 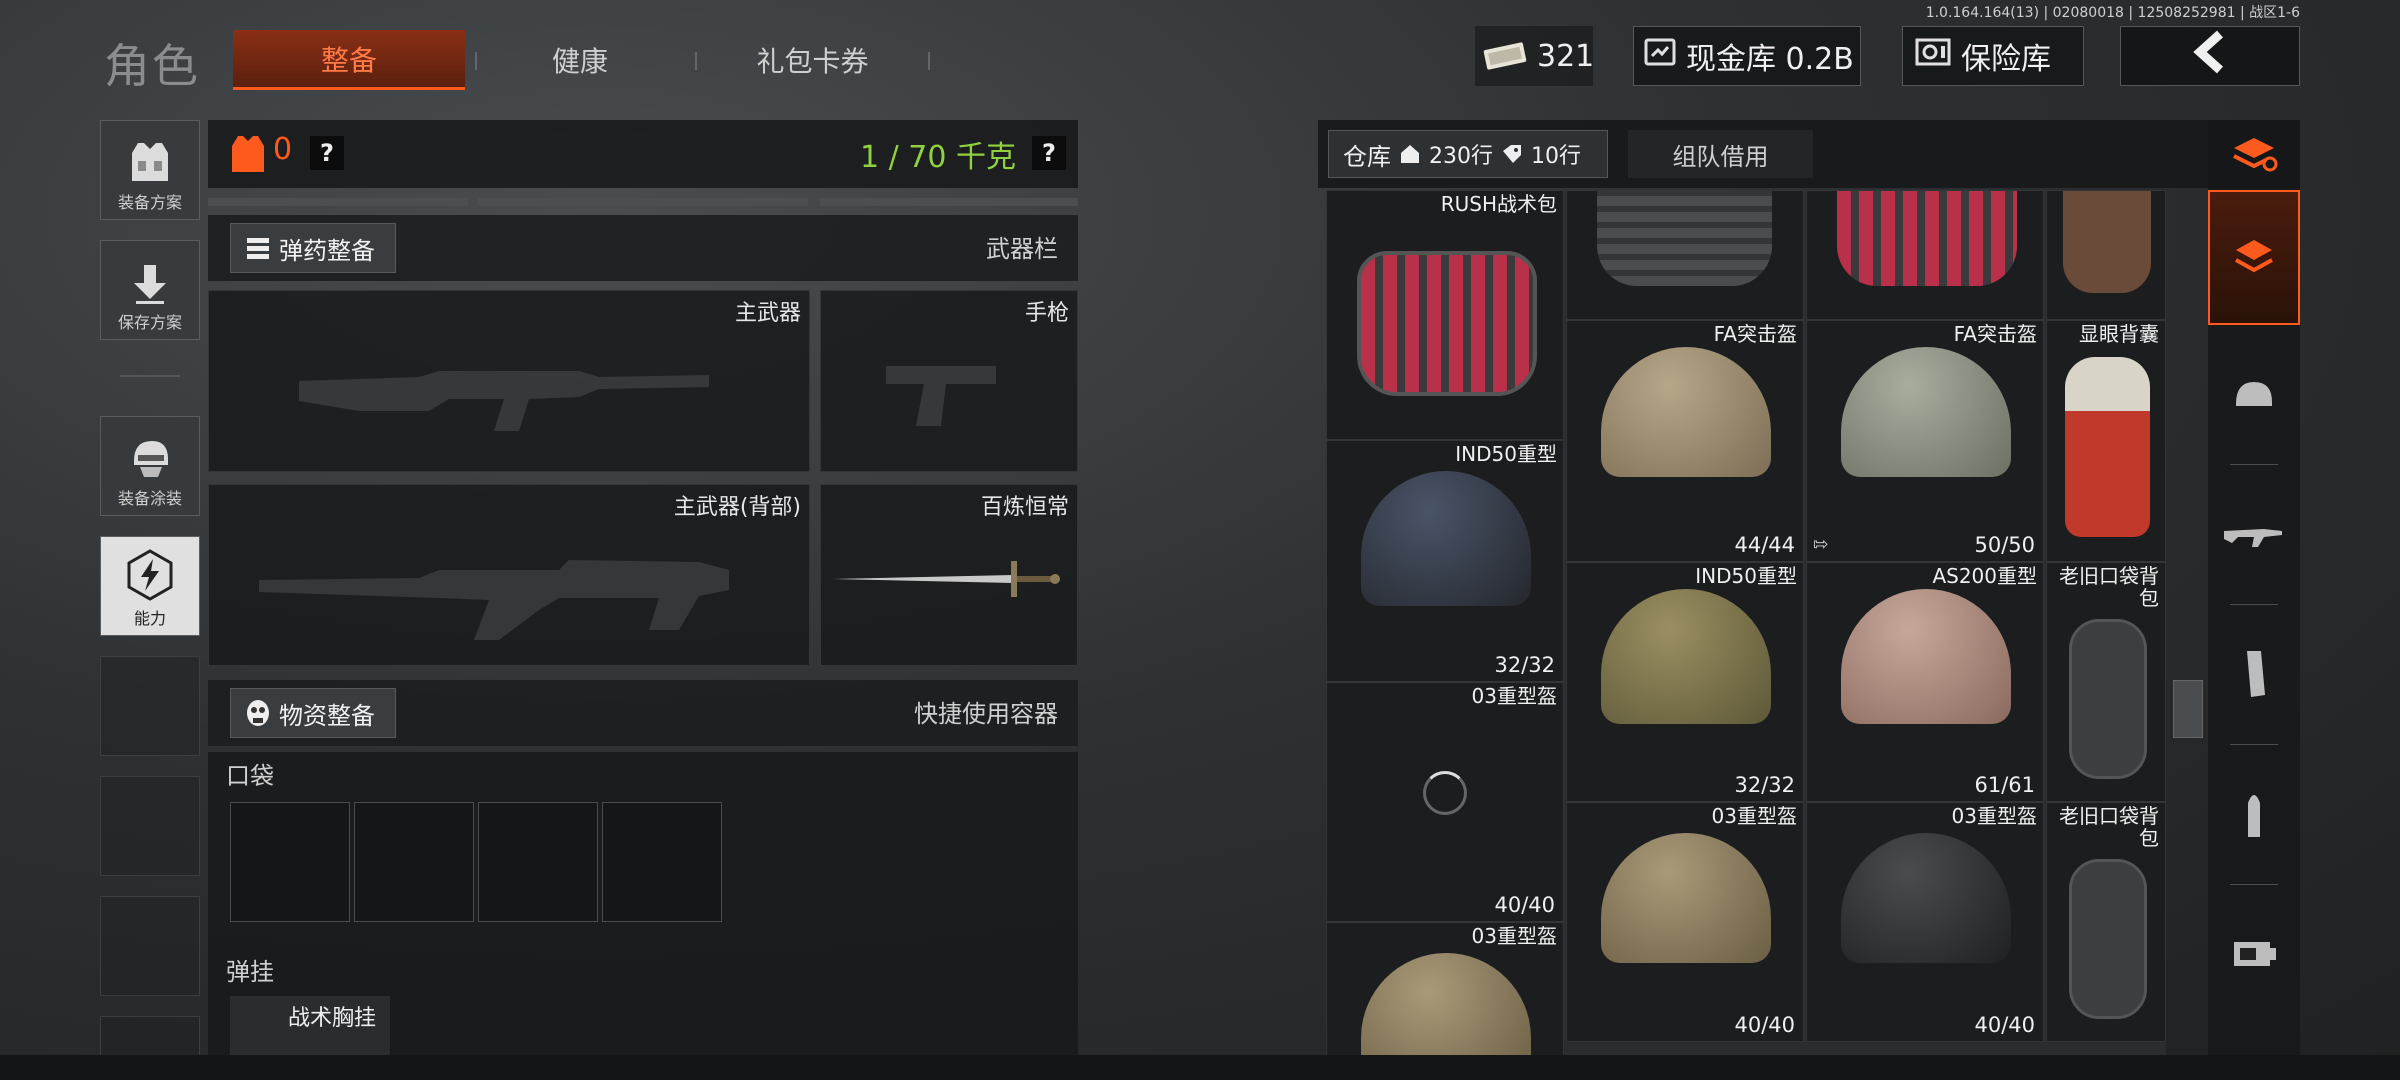 I want to click on supply-prep-button: 物资整备, so click(x=313, y=713).